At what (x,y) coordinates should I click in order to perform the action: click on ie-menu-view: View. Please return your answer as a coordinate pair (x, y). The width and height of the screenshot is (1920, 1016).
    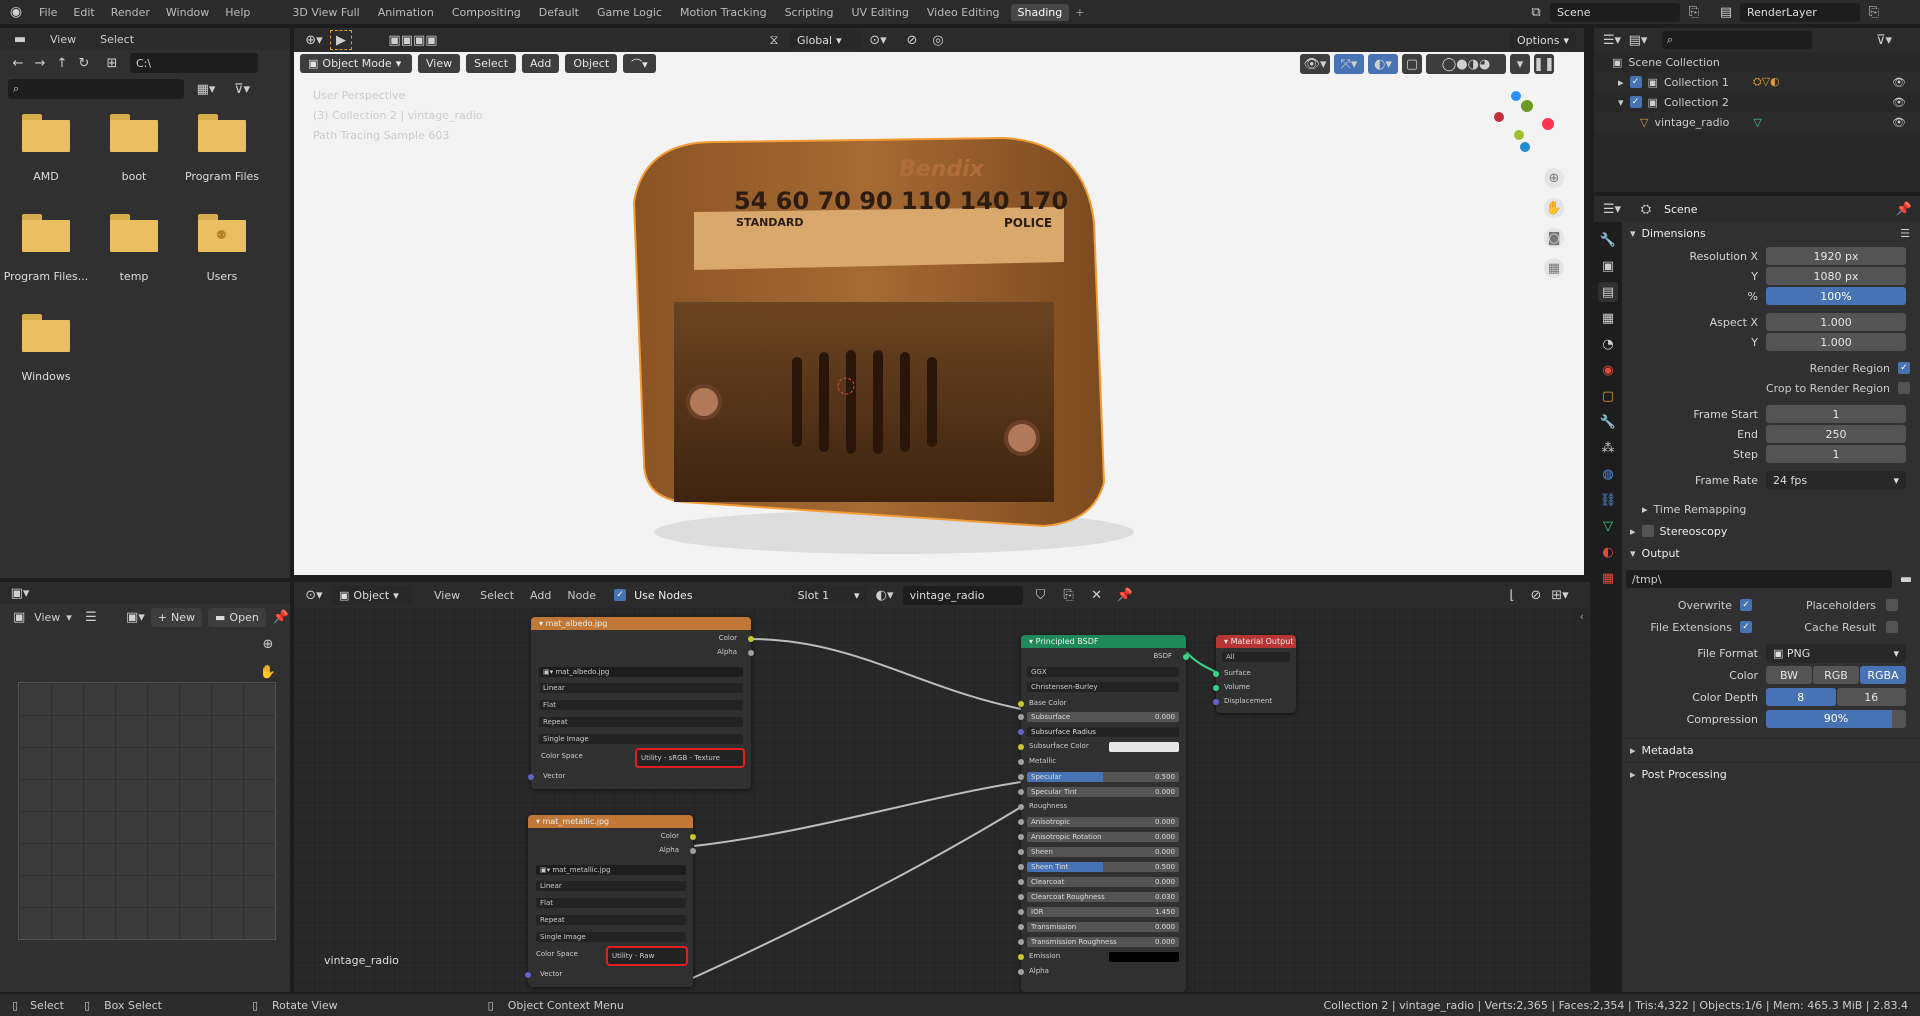
    Looking at the image, I should click on (47, 617).